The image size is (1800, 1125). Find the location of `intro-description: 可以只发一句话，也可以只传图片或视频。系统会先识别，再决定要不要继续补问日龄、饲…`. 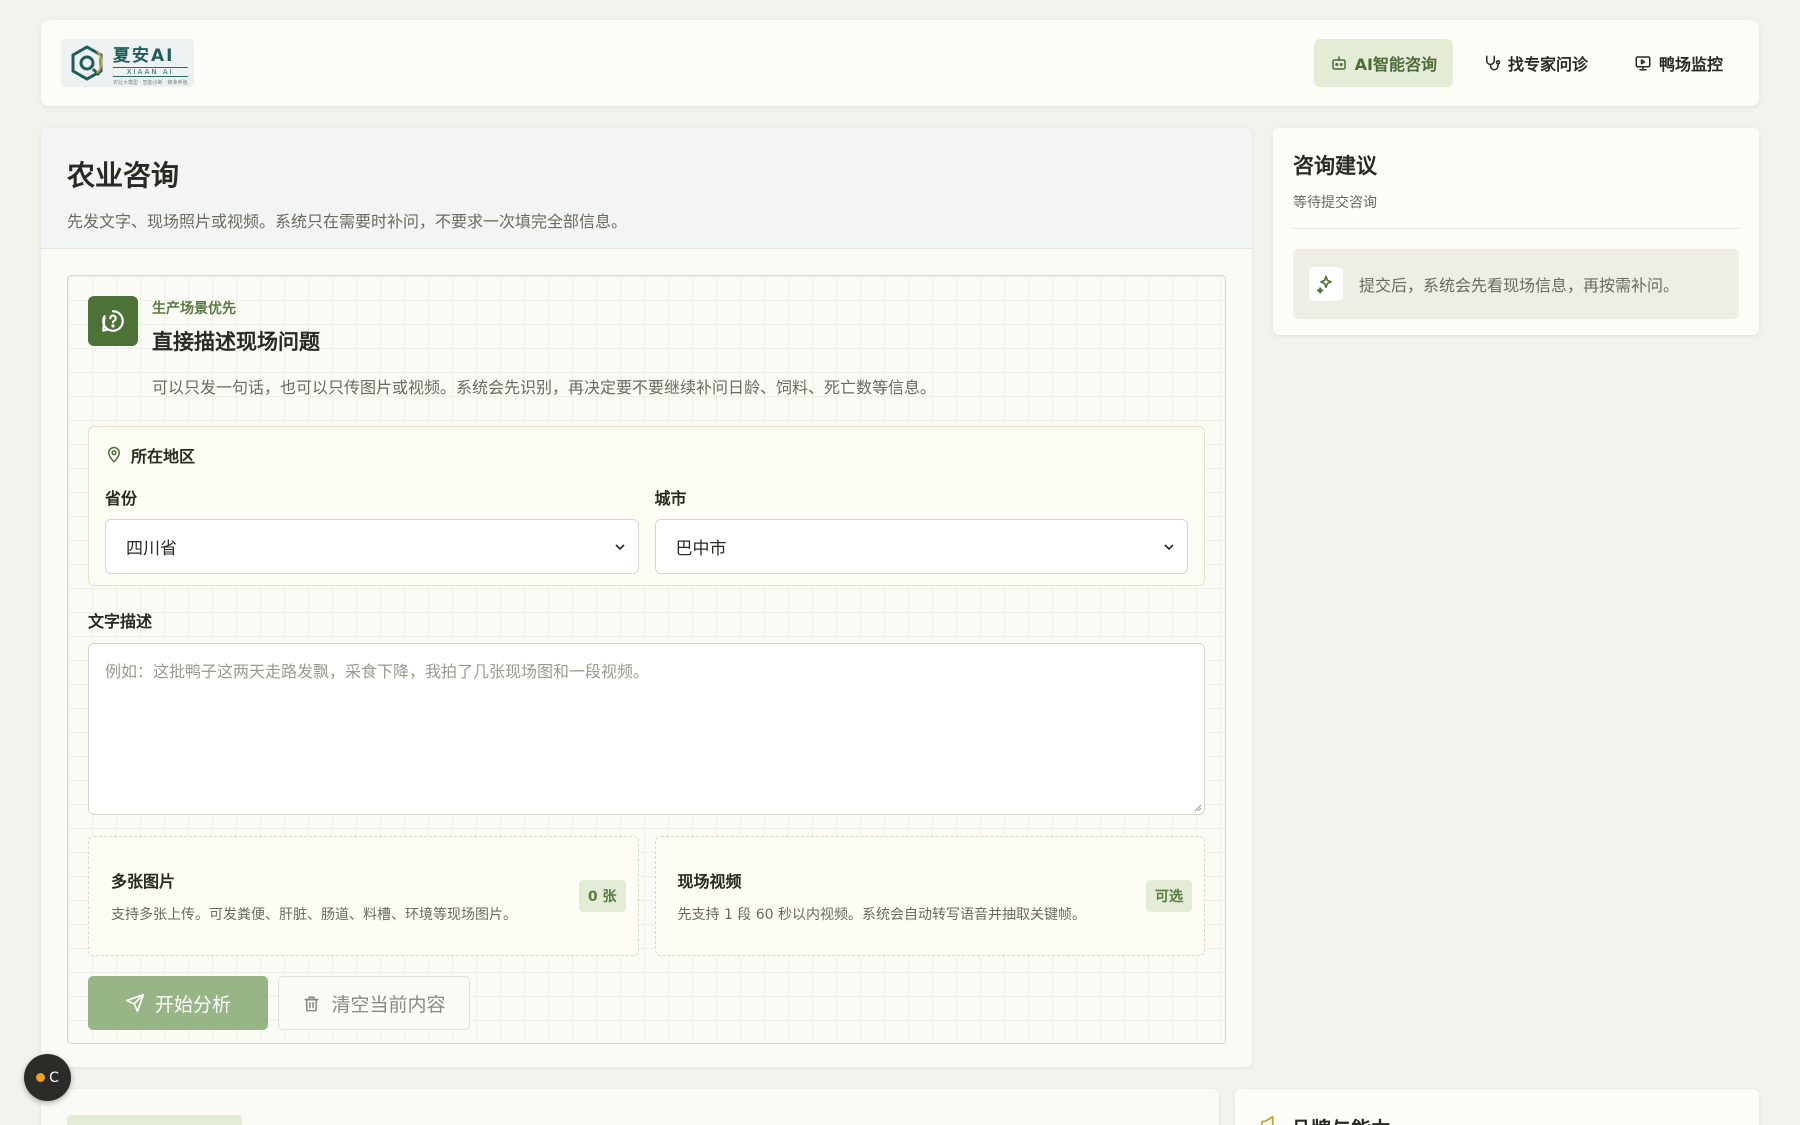

intro-description: 可以只发一句话，也可以只传图片或视频。系统会先识别，再决定要不要继续补问日龄、饲… is located at coordinates (544, 387).